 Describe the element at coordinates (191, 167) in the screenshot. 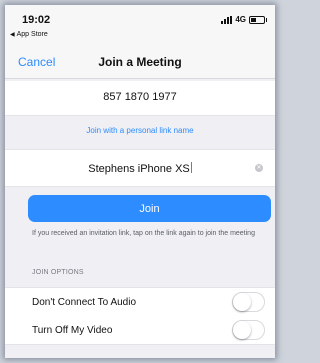

I see `text-caret` at that location.